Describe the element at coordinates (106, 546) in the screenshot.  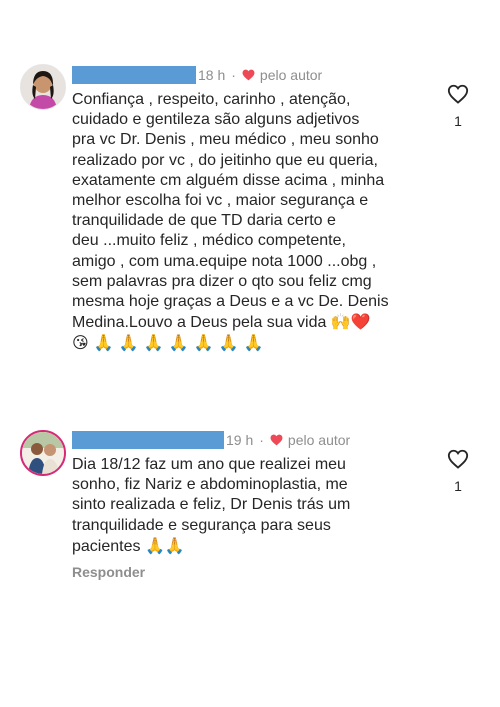
I see `comment-line: pacientes` at that location.